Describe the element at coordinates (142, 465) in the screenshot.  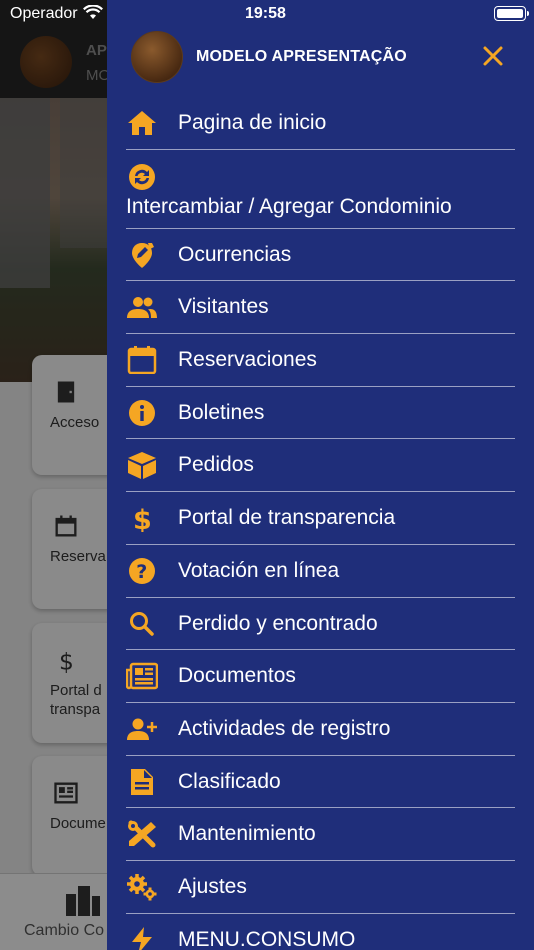
I see `package-icon` at that location.